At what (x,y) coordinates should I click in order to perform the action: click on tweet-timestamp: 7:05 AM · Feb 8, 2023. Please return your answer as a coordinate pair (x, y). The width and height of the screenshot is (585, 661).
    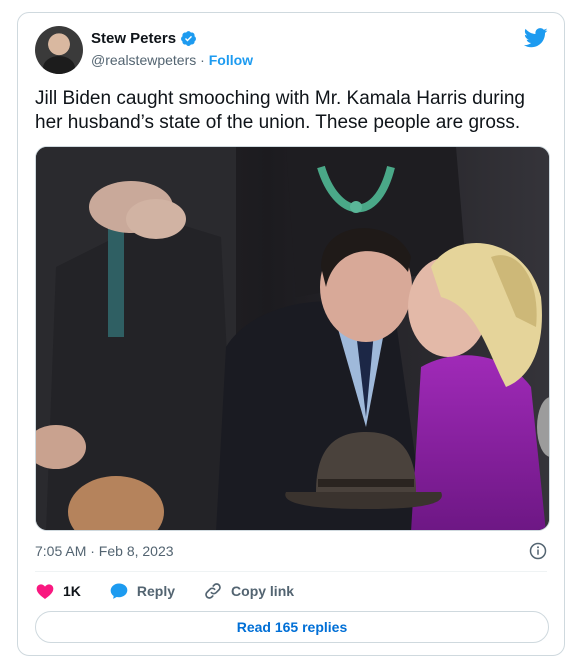
    Looking at the image, I should click on (104, 551).